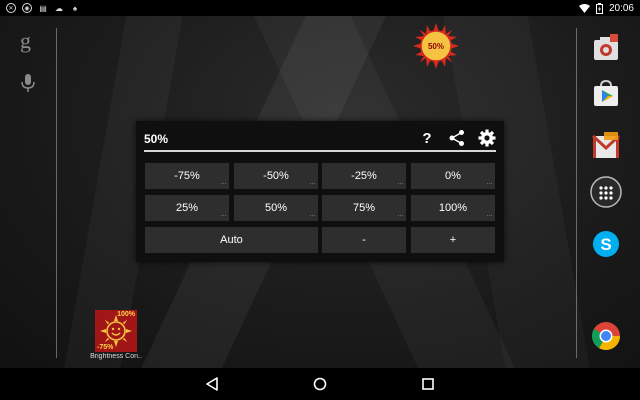  I want to click on button-label: +, so click(453, 240).